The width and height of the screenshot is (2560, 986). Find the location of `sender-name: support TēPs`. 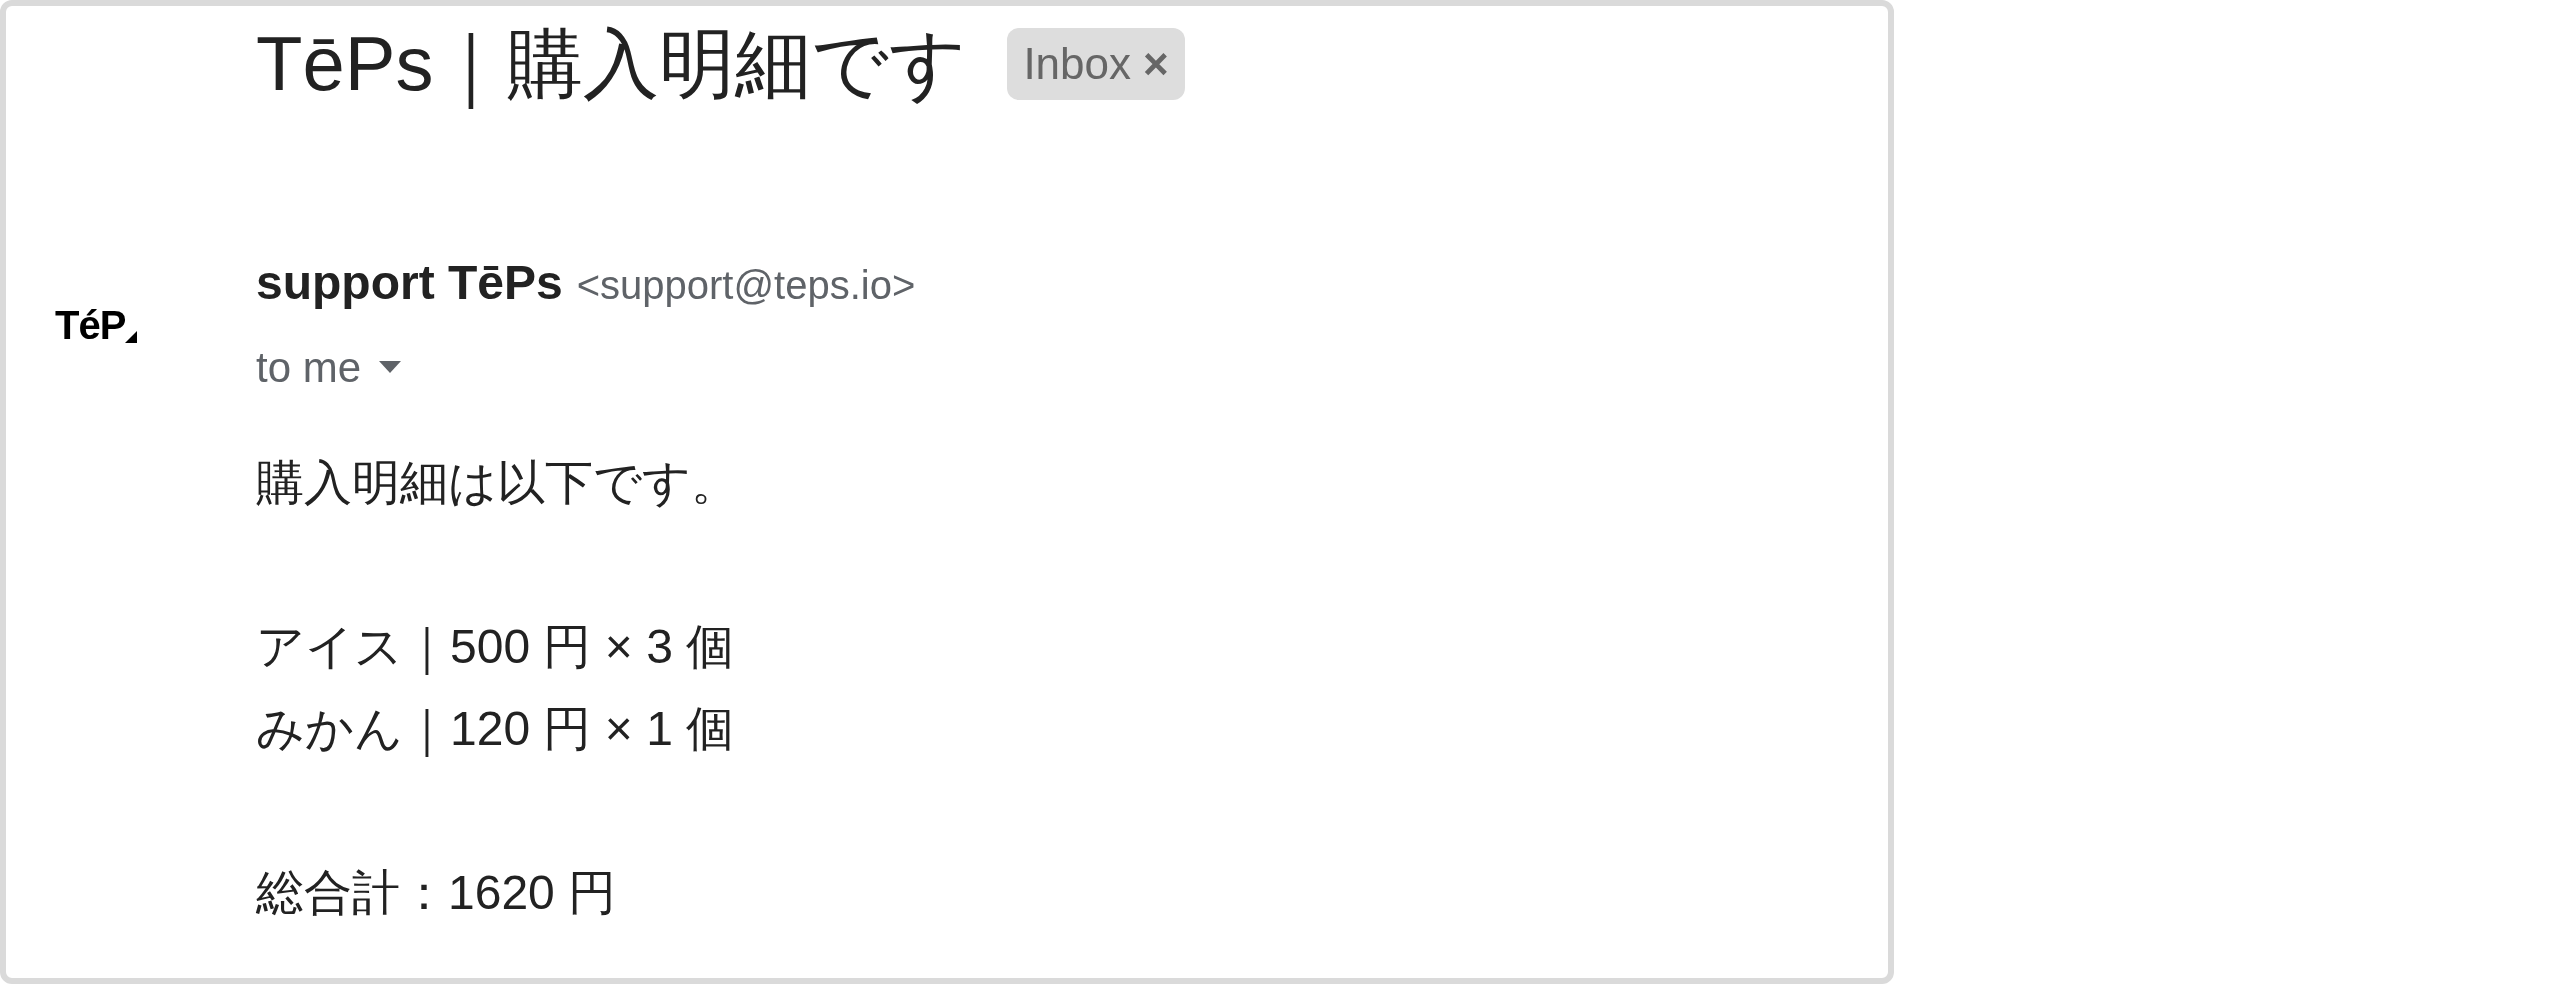

sender-name: support TēPs is located at coordinates (409, 283).